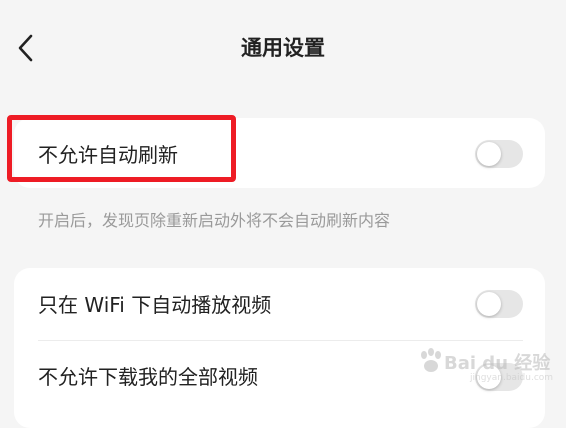 The width and height of the screenshot is (566, 428). Describe the element at coordinates (155, 305) in the screenshot. I see `setting-label: 只在 WiFi 下自动播放视频` at that location.